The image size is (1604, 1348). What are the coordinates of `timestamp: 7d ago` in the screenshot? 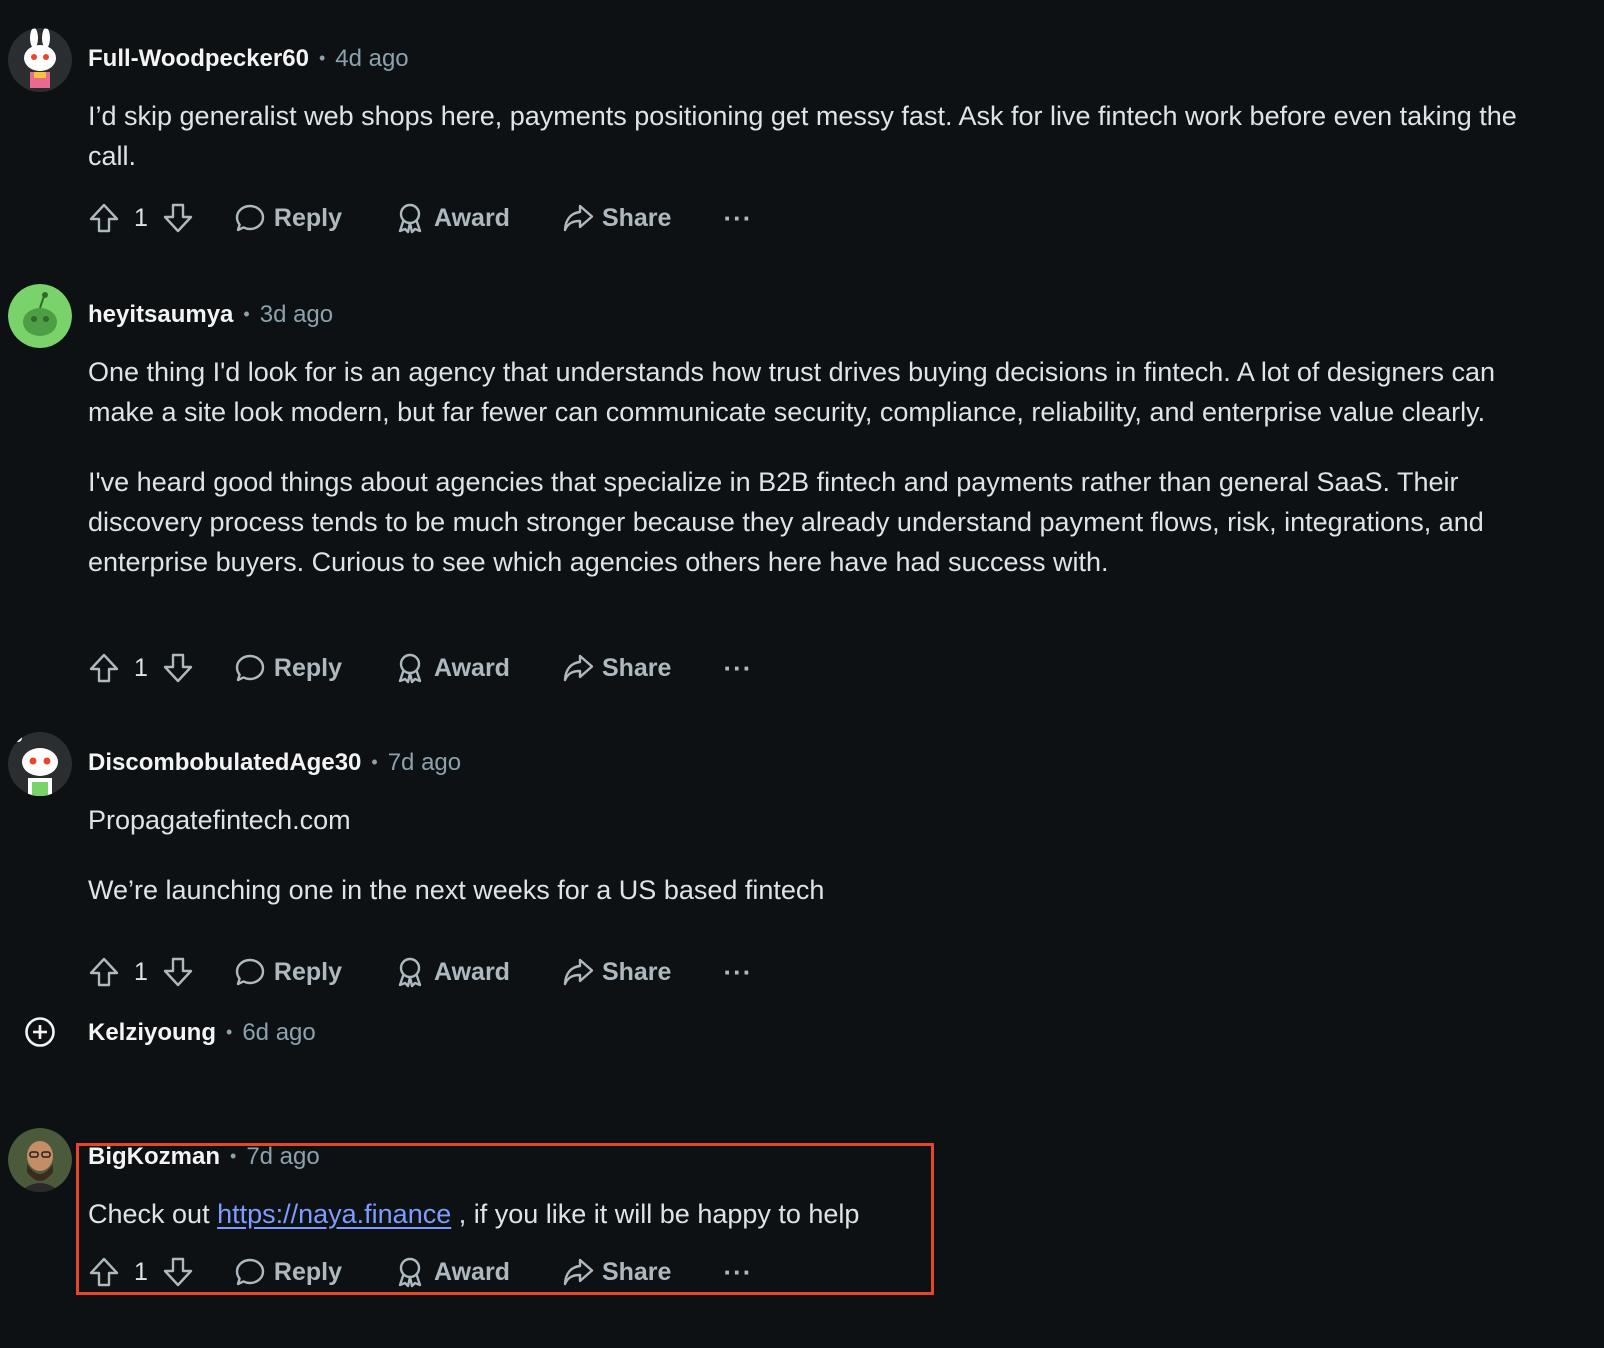 It's located at (424, 762).